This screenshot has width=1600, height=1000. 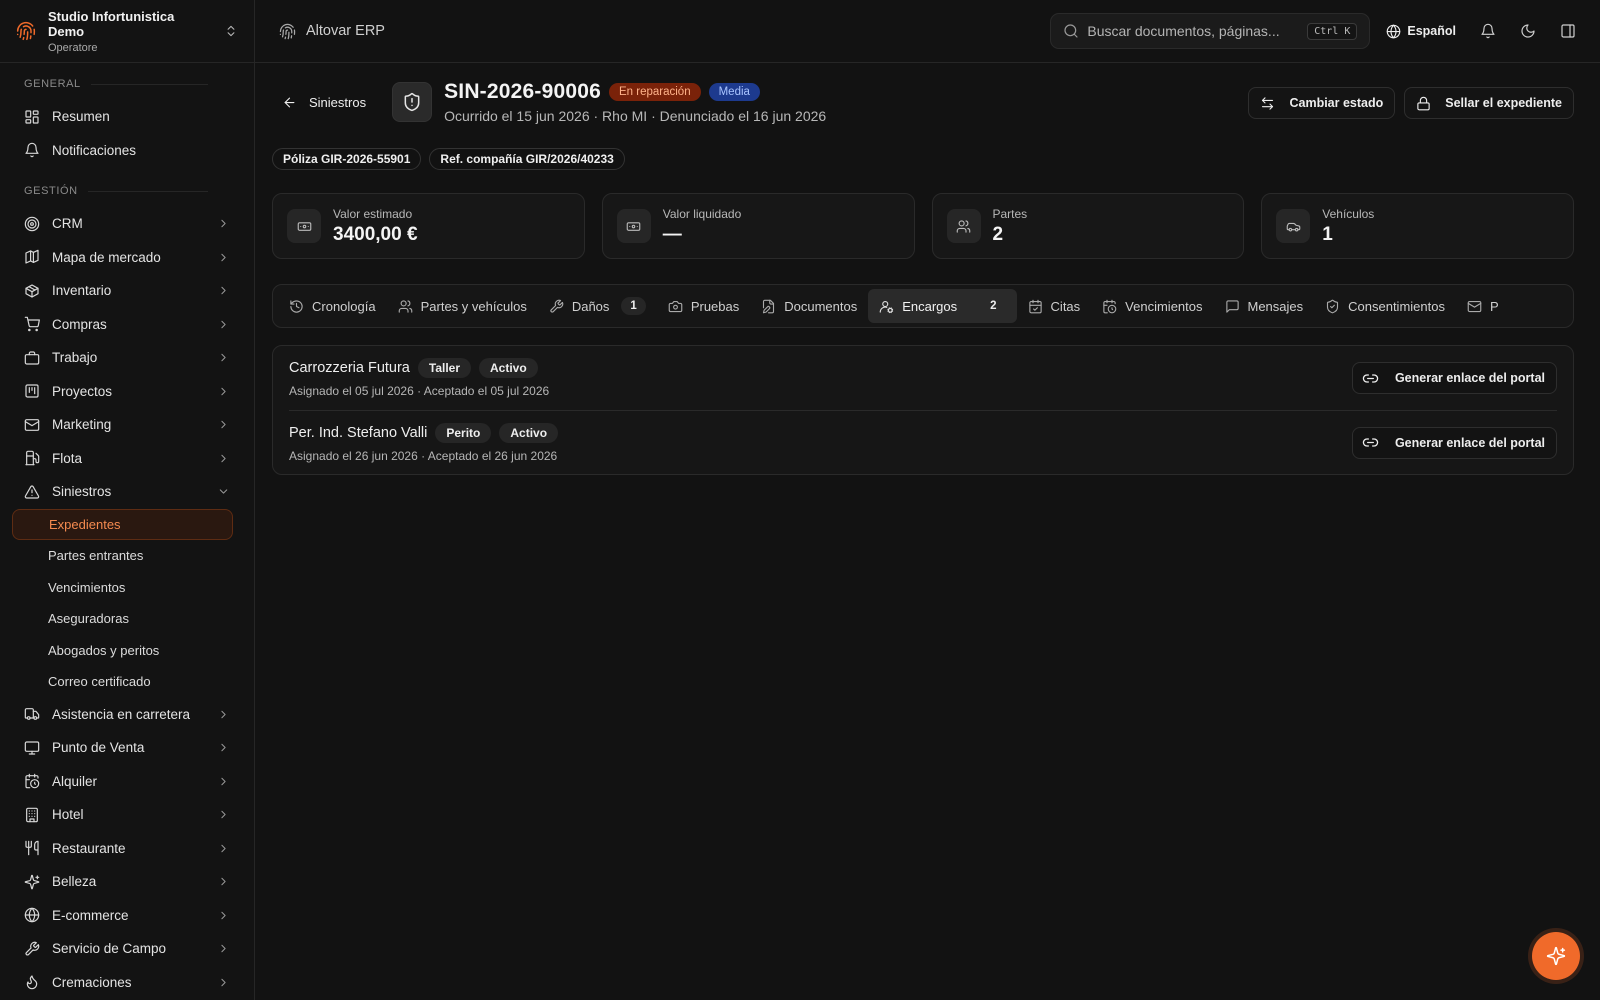 What do you see at coordinates (1417, 226) in the screenshot?
I see `stat-card-vehicles: Vehículos 1` at bounding box center [1417, 226].